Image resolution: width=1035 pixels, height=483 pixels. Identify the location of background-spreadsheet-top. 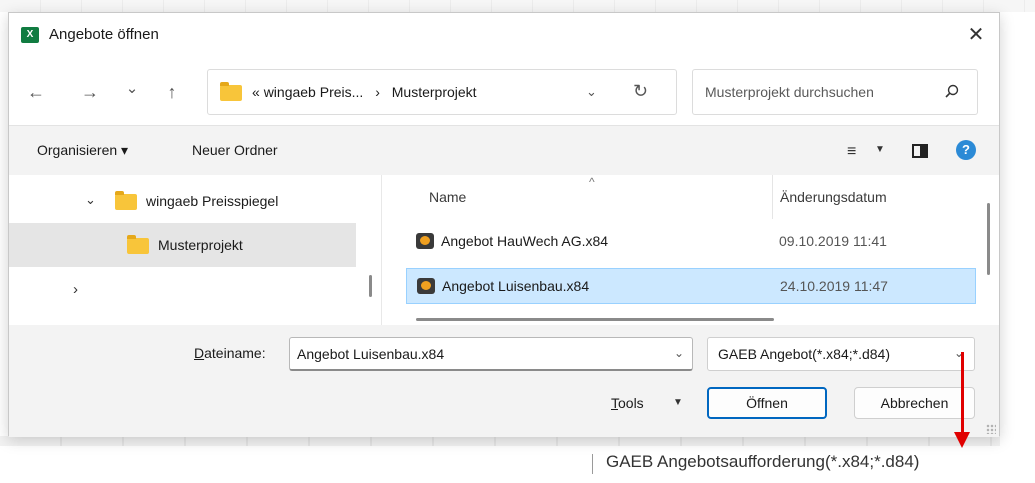
(517, 6).